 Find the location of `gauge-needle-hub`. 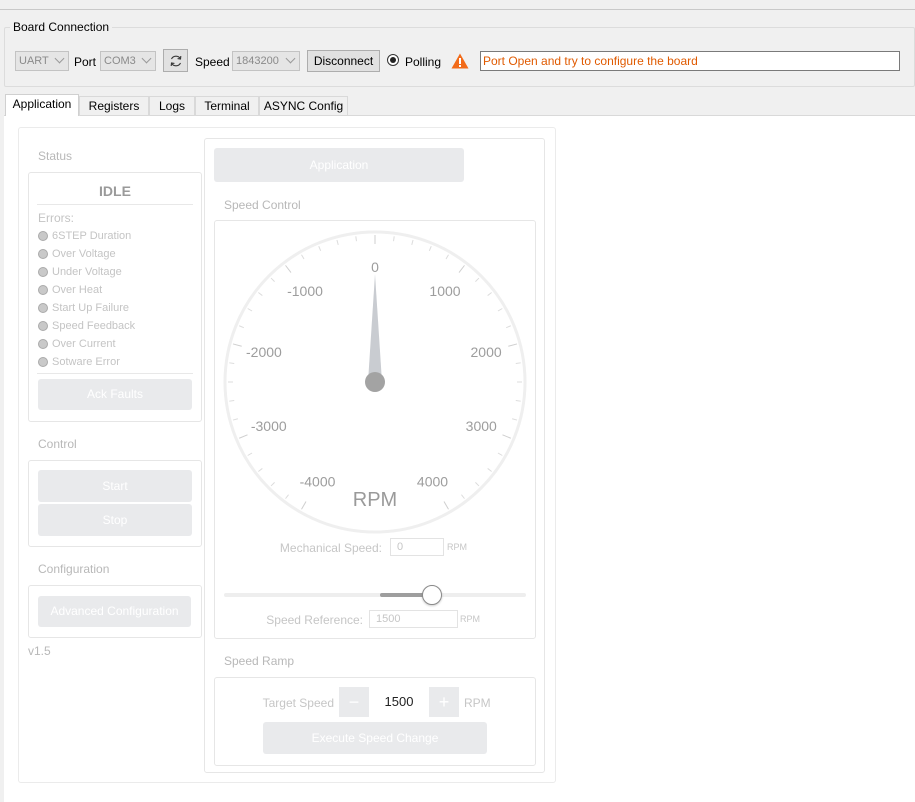

gauge-needle-hub is located at coordinates (375, 382).